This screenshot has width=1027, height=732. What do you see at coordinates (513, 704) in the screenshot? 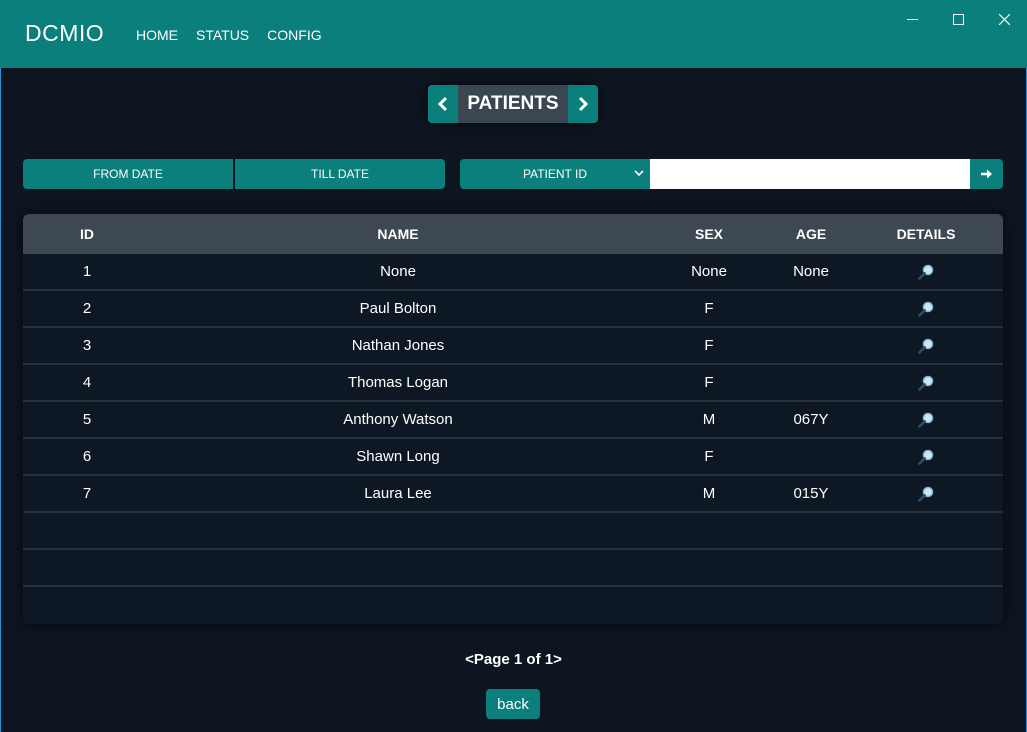
I see `back-button: back` at bounding box center [513, 704].